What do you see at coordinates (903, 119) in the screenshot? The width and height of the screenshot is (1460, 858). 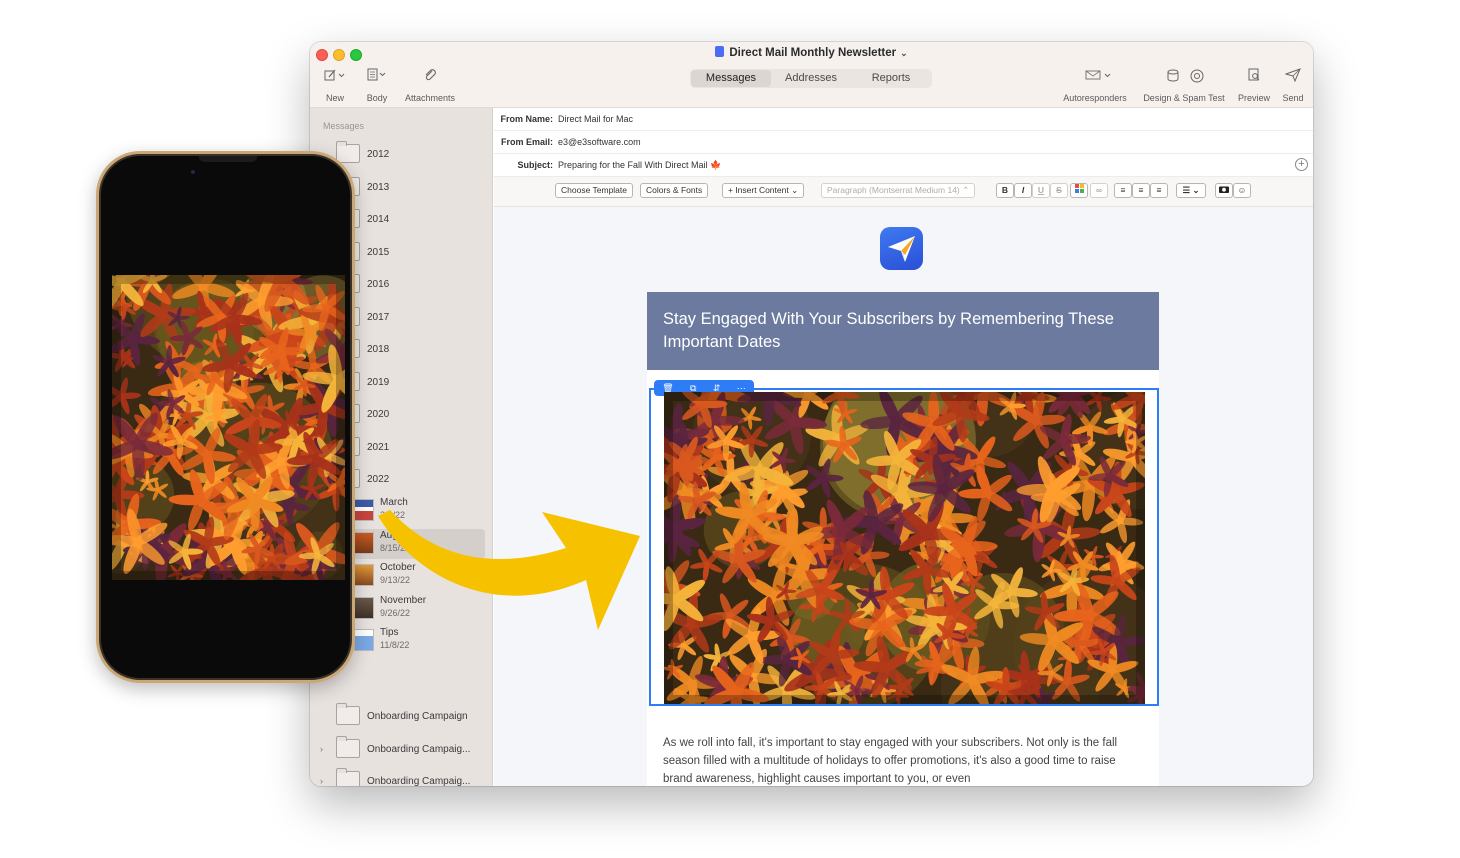 I see `from-name-row: From Name: Direct Mail for Mac` at bounding box center [903, 119].